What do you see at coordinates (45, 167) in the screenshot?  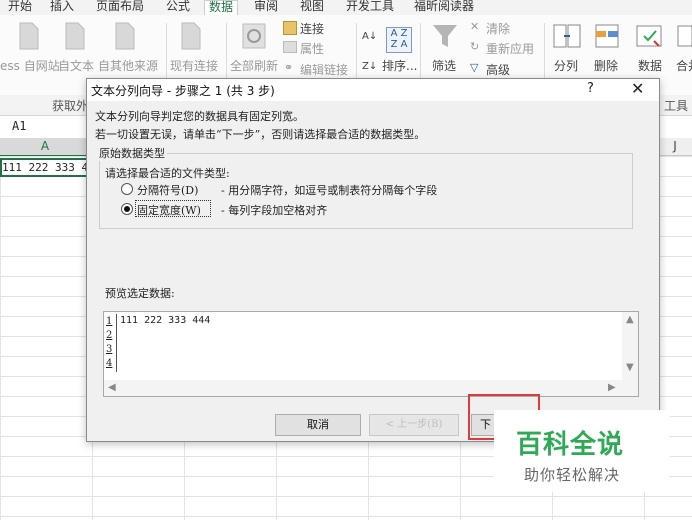 I see `cell-a1: 111 222 333 444` at bounding box center [45, 167].